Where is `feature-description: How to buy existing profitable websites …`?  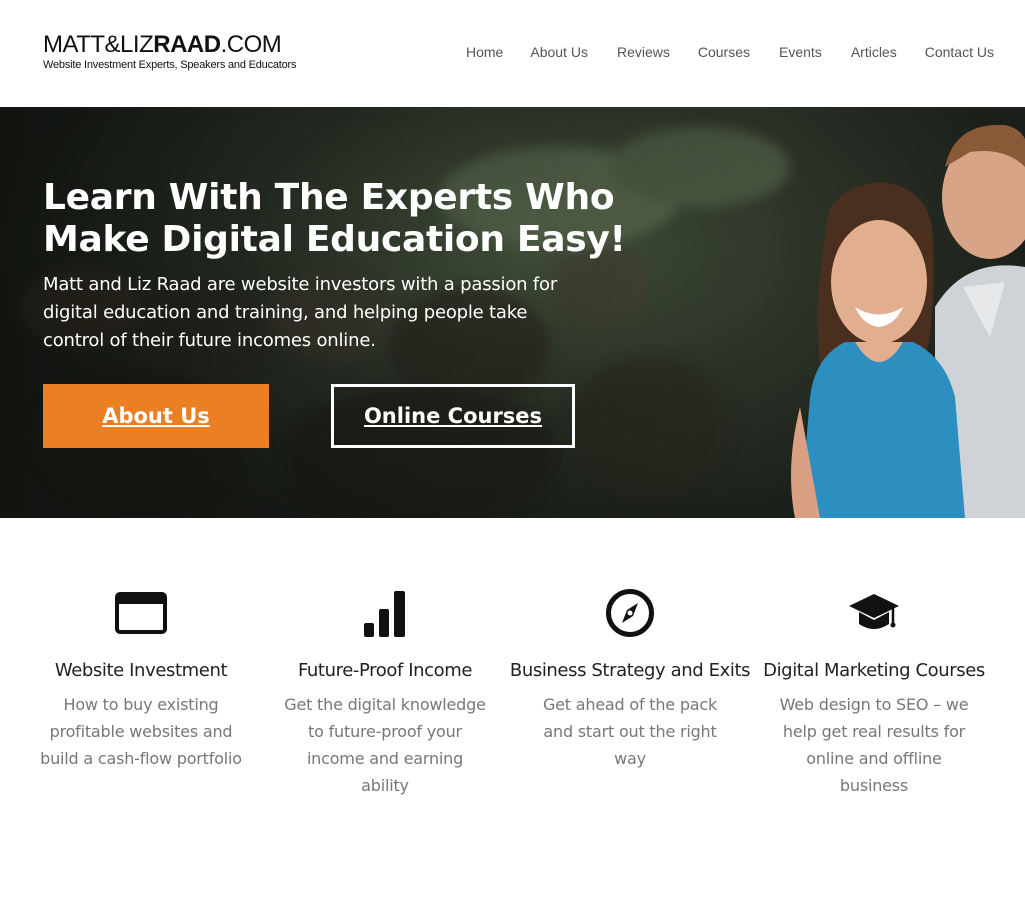
feature-description: How to buy existing profitable websites … is located at coordinates (141, 731).